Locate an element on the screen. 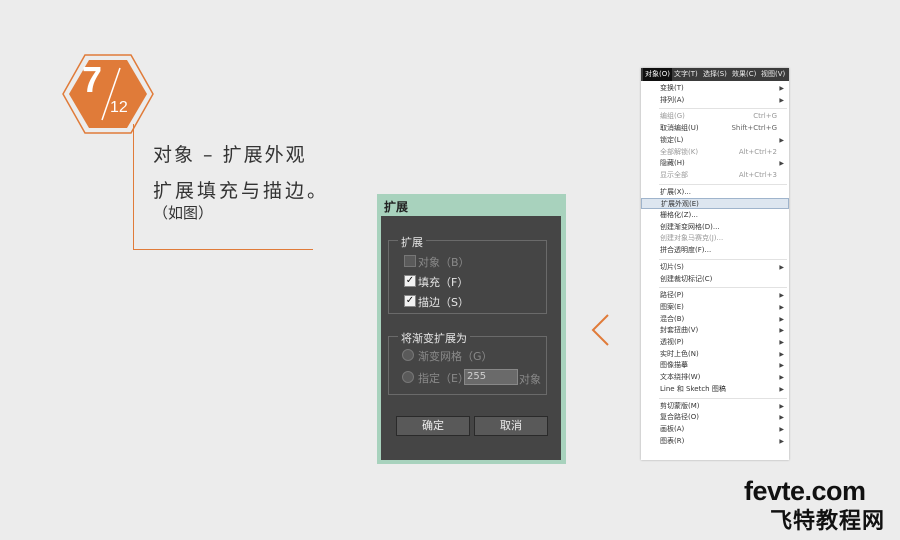  menu-item: 实时上色(N) ▶ is located at coordinates (715, 354).